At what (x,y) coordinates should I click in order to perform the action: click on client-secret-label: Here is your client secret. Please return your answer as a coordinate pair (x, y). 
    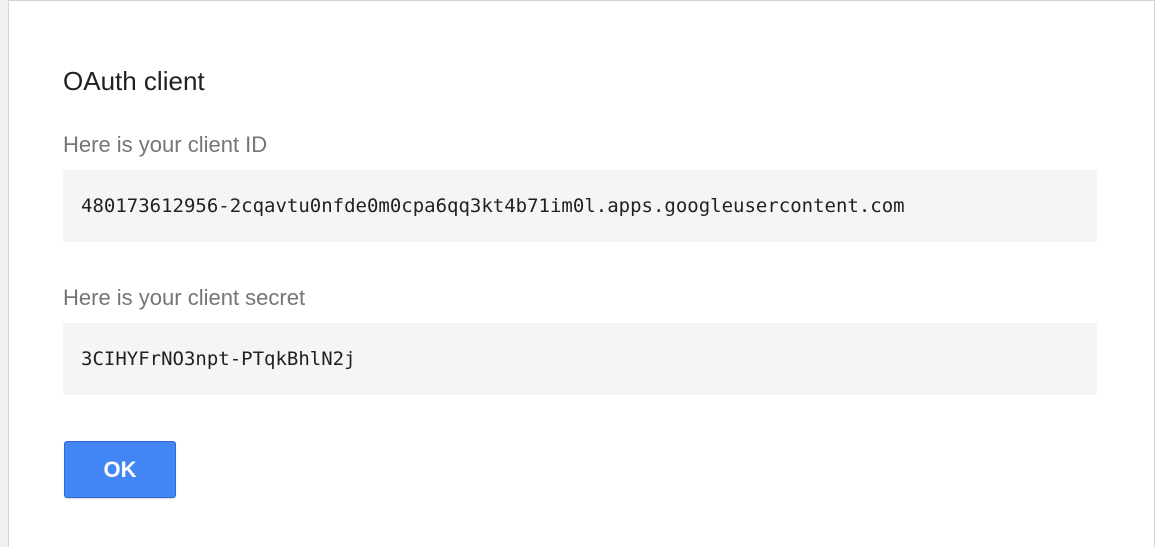
    Looking at the image, I should click on (184, 297).